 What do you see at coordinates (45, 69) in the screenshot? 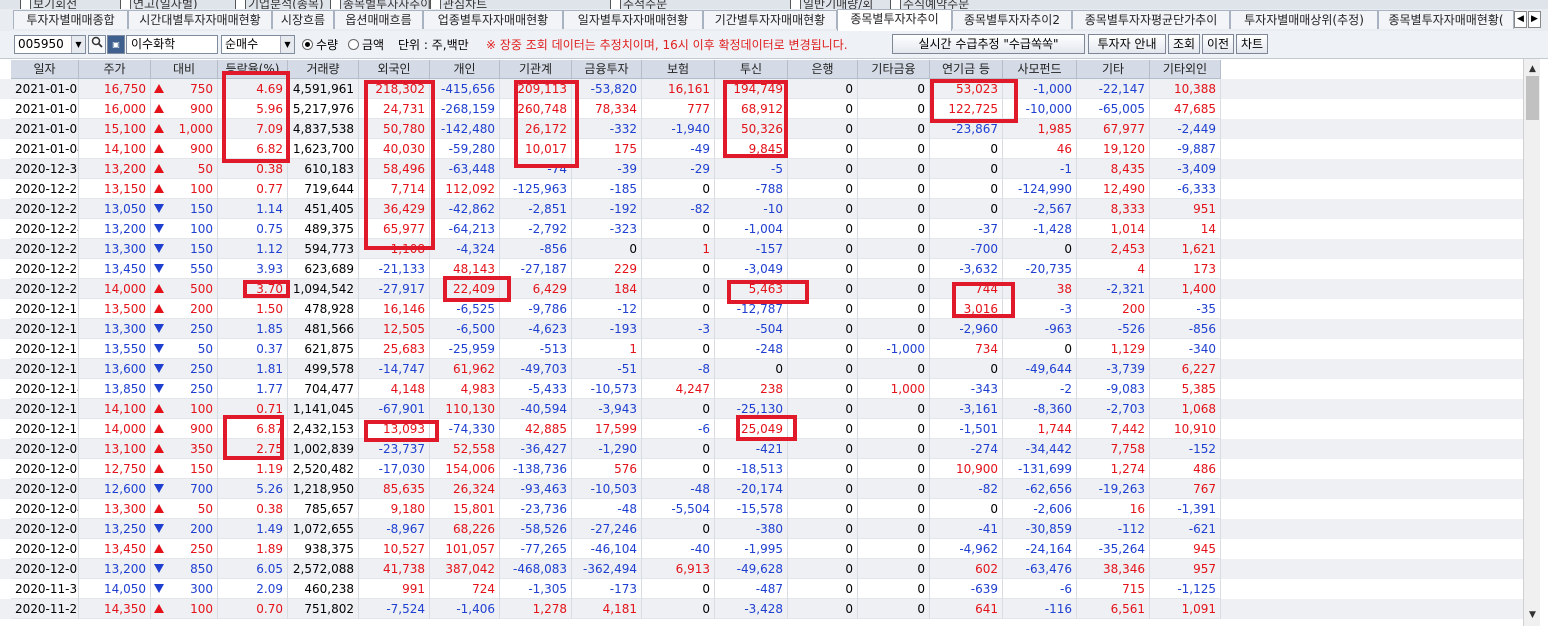
I see `column-header: 일자` at bounding box center [45, 69].